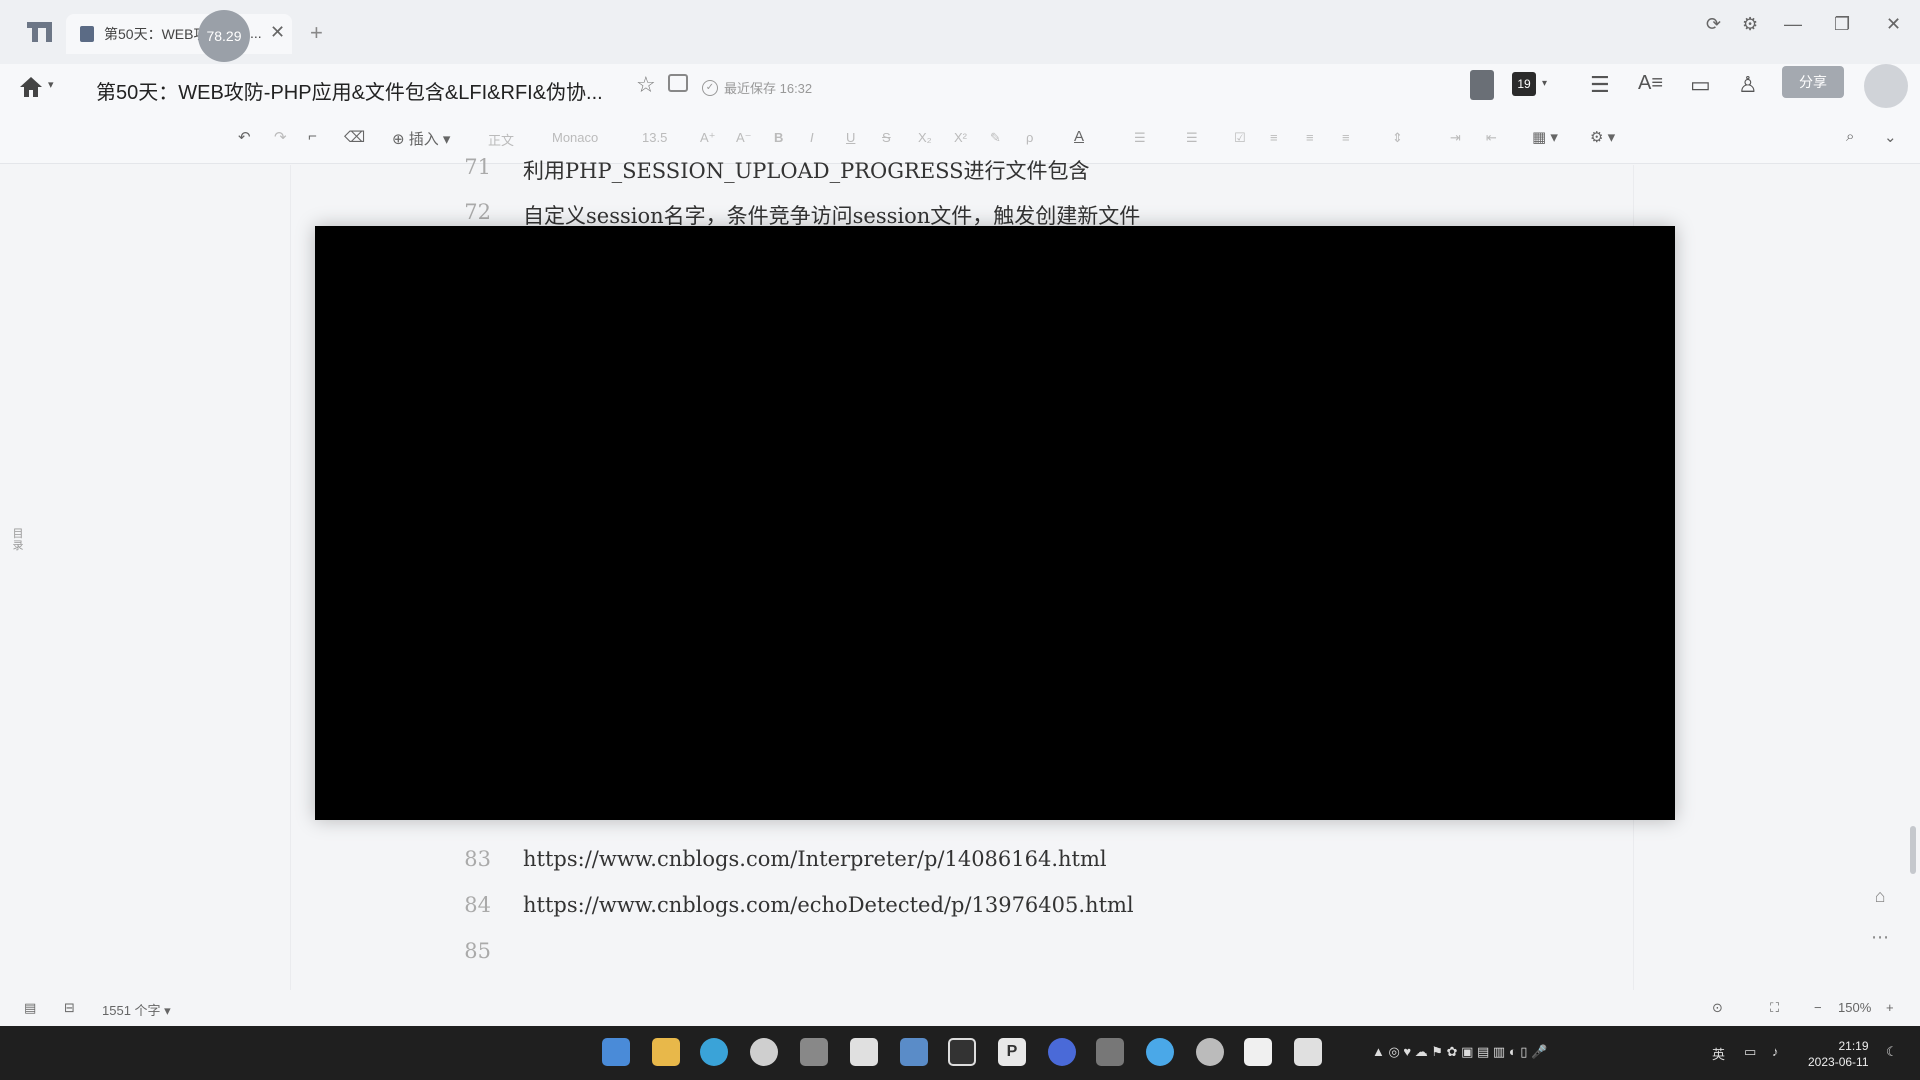 The width and height of the screenshot is (1920, 1080). What do you see at coordinates (962, 1052) in the screenshot?
I see `terminal-icon` at bounding box center [962, 1052].